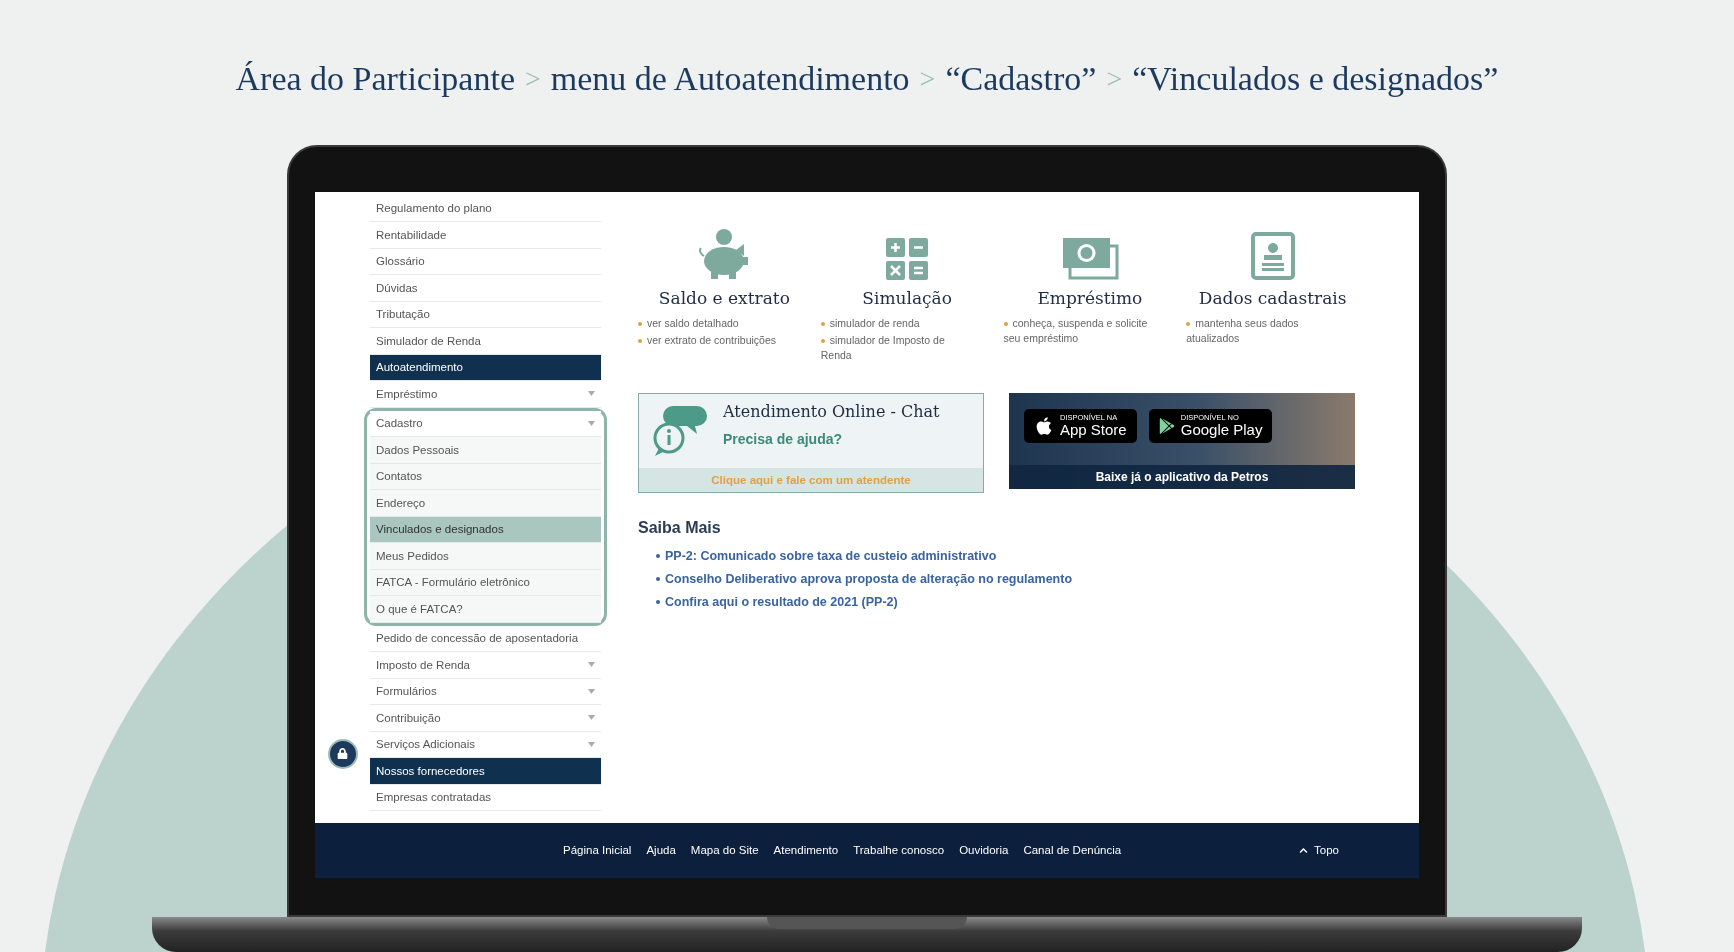 Image resolution: width=1734 pixels, height=952 pixels. I want to click on sidebar-item: Autoatendimento, so click(485, 368).